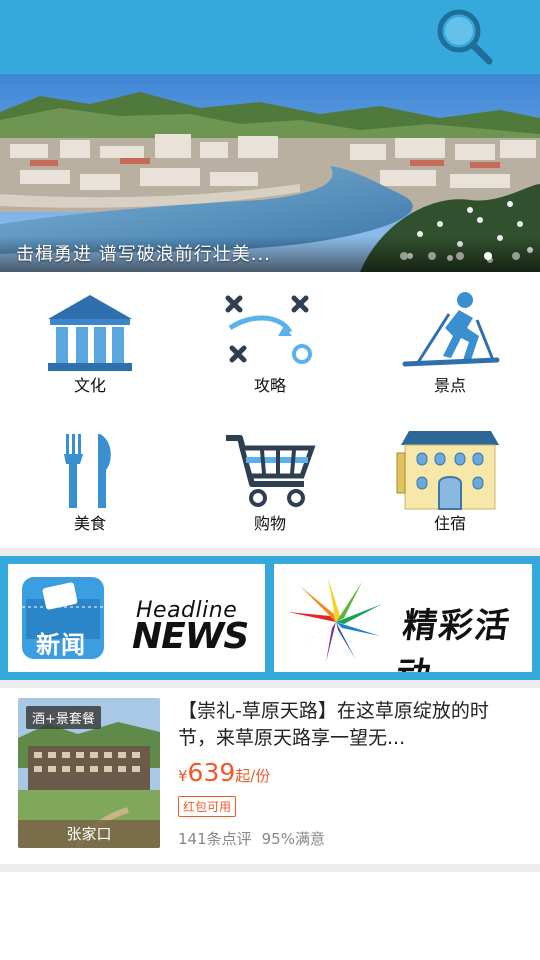 This screenshot has width=540, height=960. What do you see at coordinates (253, 776) in the screenshot?
I see `price-unit: 起/份` at bounding box center [253, 776].